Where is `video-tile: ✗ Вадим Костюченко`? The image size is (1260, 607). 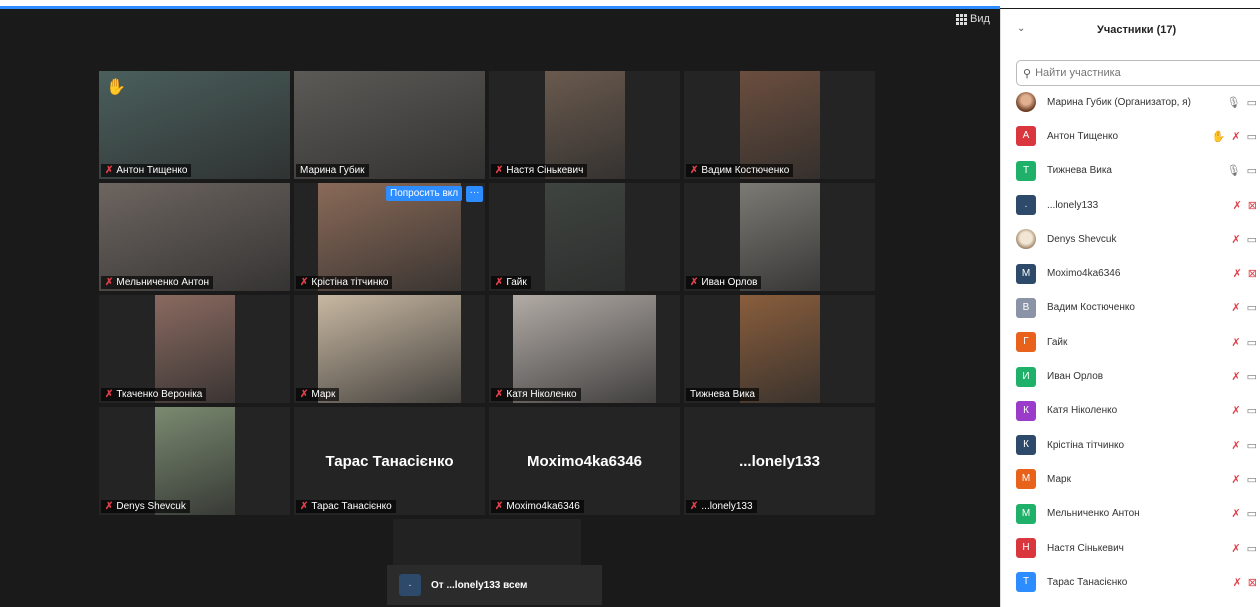 video-tile: ✗ Вадим Костюченко is located at coordinates (779, 125).